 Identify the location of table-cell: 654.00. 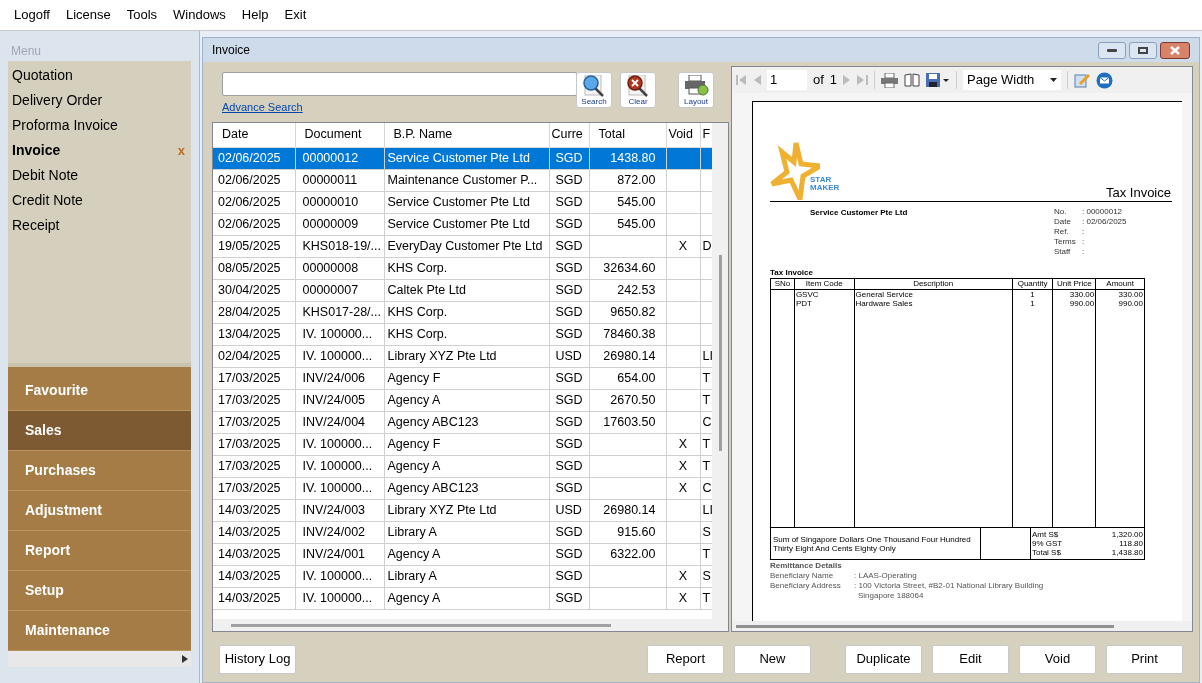
(636, 377).